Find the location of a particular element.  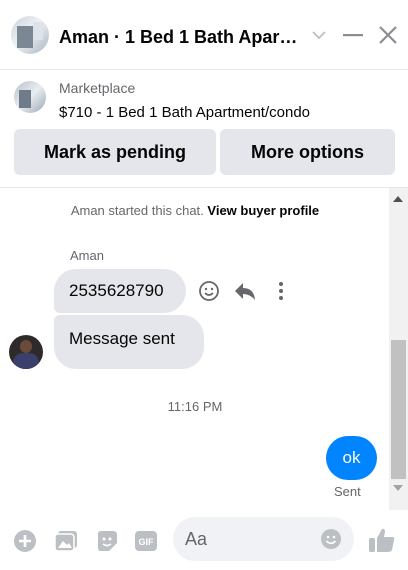

scroll-up-arrow-icon is located at coordinates (398, 199).